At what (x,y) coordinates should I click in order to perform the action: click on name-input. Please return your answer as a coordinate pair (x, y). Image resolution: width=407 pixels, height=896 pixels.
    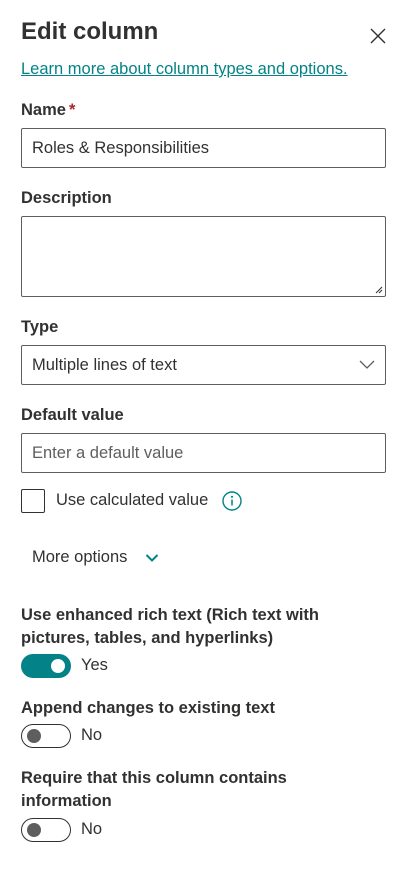
    Looking at the image, I should click on (203, 148).